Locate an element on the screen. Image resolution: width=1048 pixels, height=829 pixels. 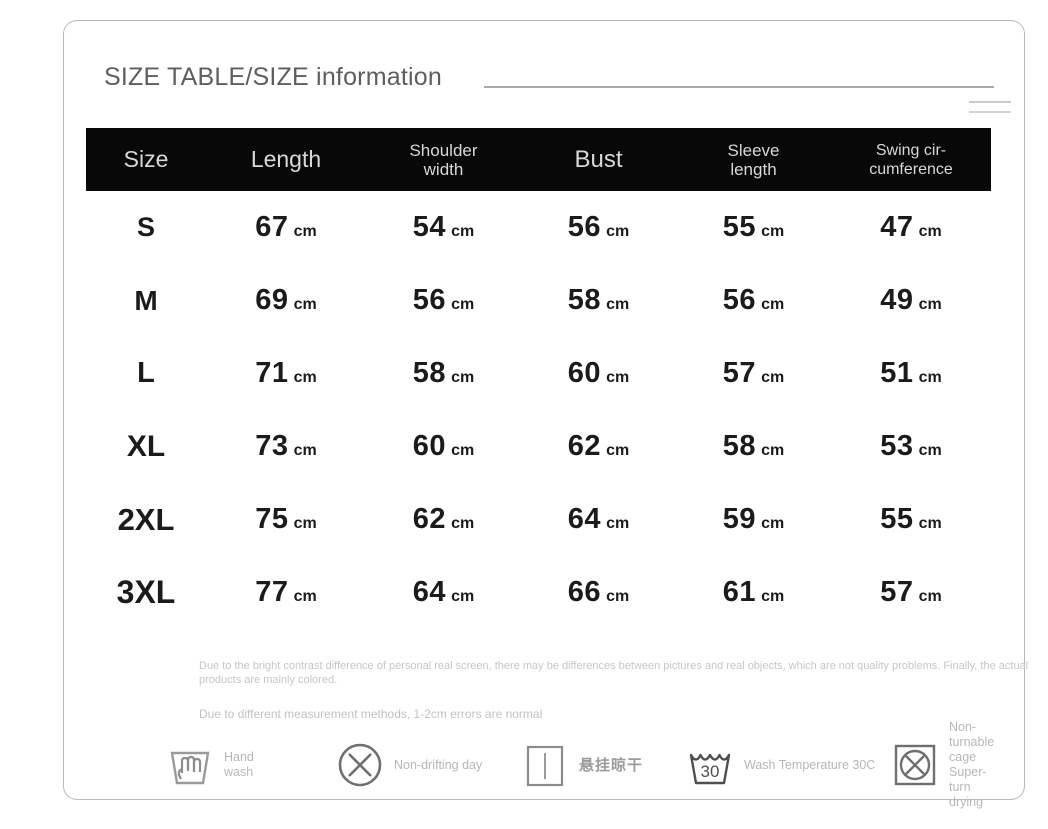
cell-swing-circumference: 47 cm is located at coordinates (911, 227).